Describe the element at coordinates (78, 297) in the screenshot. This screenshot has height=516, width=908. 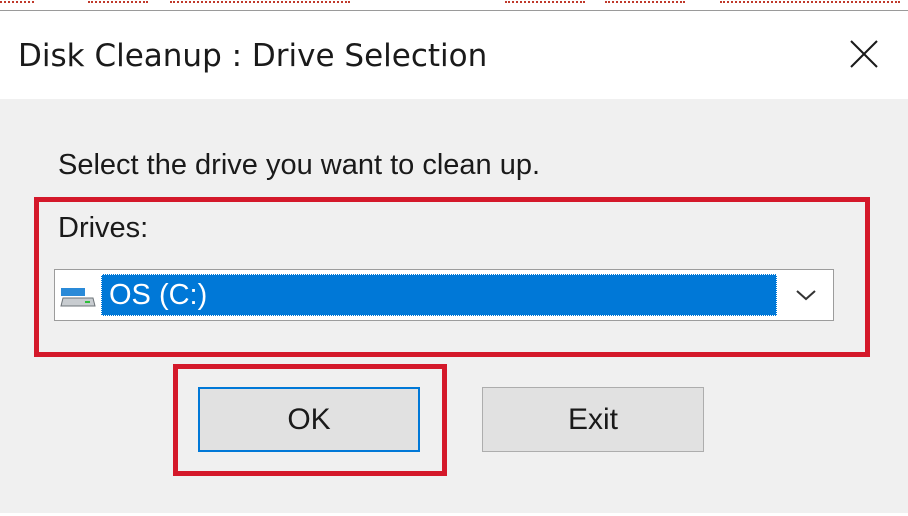
I see `hard-drive-icon` at that location.